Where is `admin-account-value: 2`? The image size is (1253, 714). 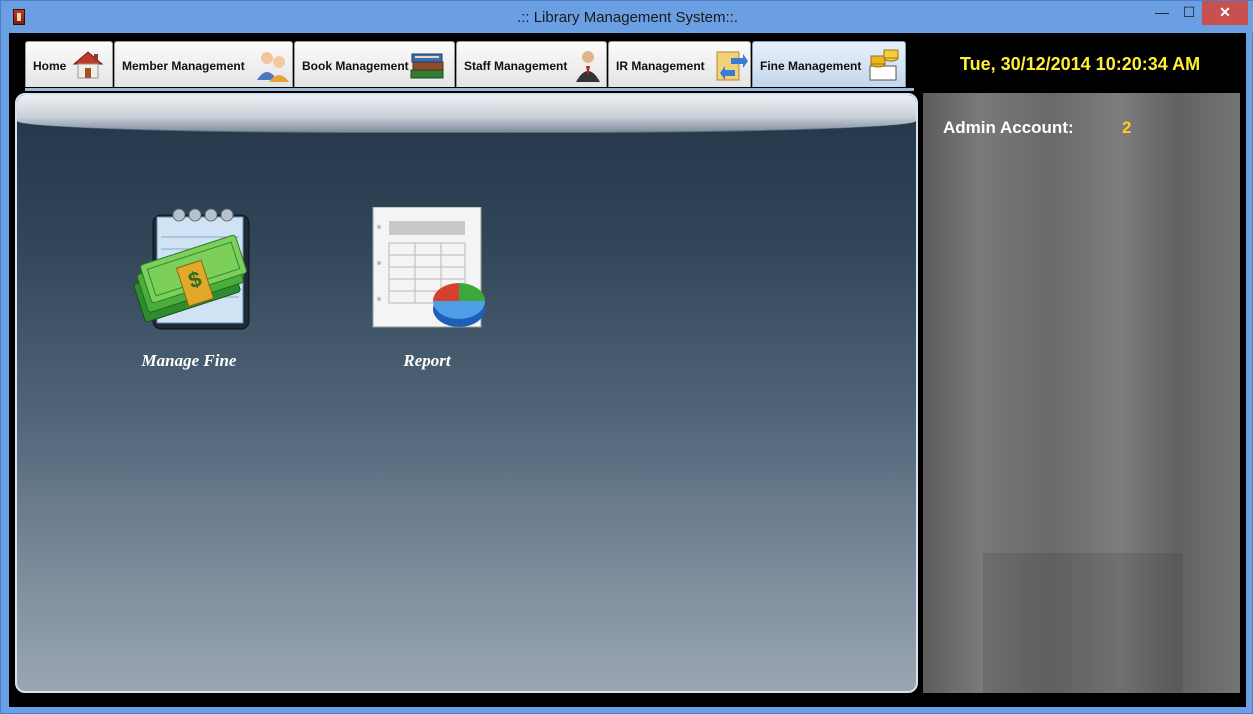 admin-account-value: 2 is located at coordinates (1127, 127).